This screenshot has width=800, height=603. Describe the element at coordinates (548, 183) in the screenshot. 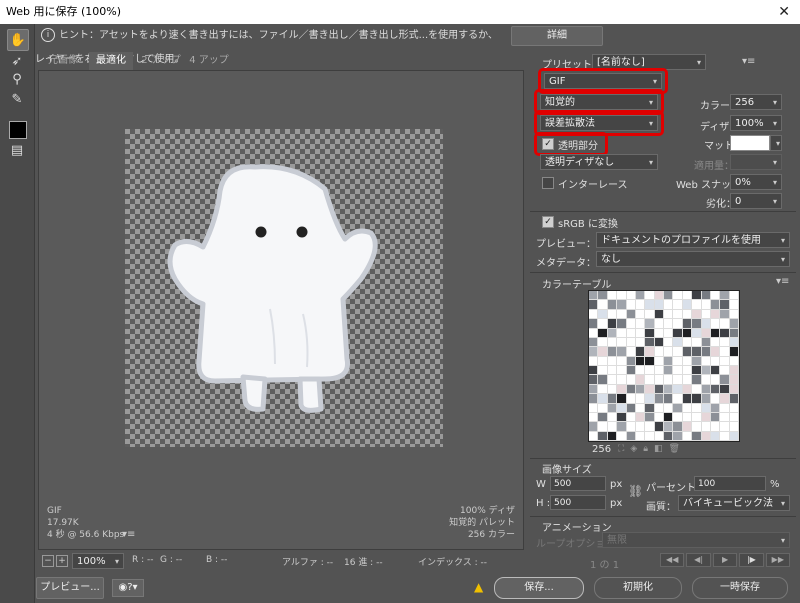

I see `interlace-checkbox` at that location.